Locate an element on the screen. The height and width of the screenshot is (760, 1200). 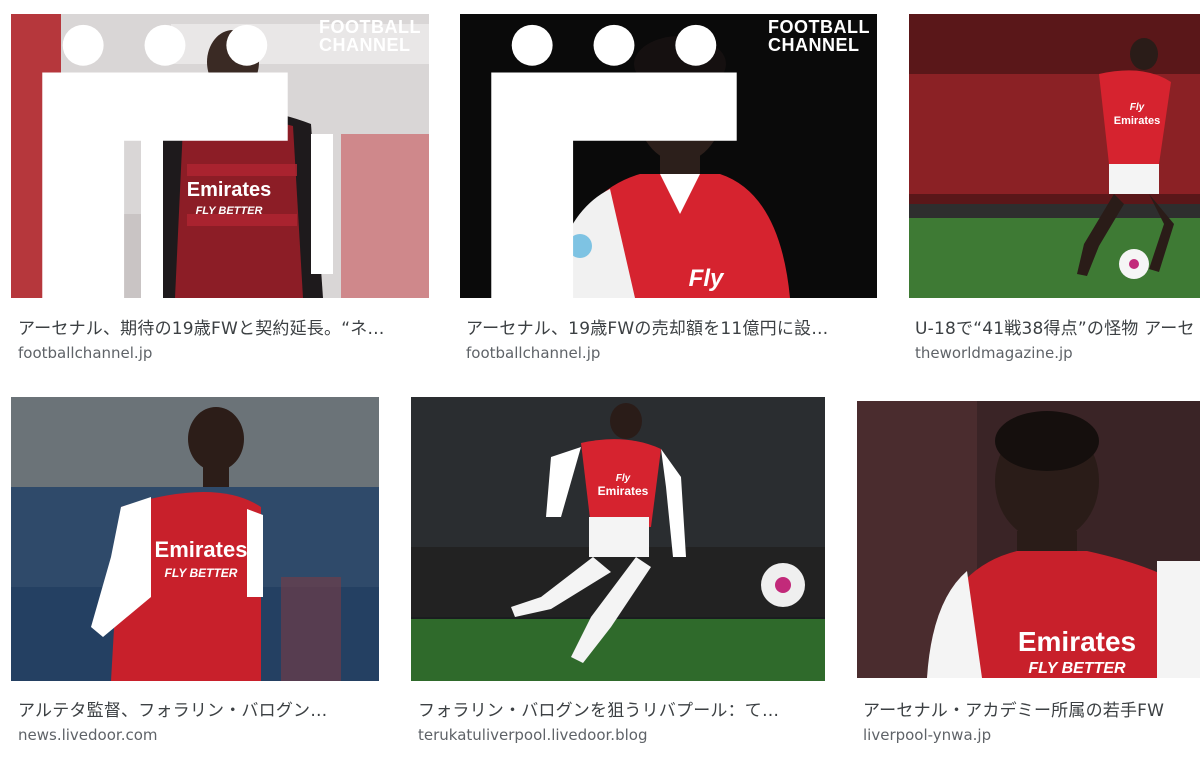
result-source: terukatuliverpool.livedoor.blog is located at coordinates (533, 735).